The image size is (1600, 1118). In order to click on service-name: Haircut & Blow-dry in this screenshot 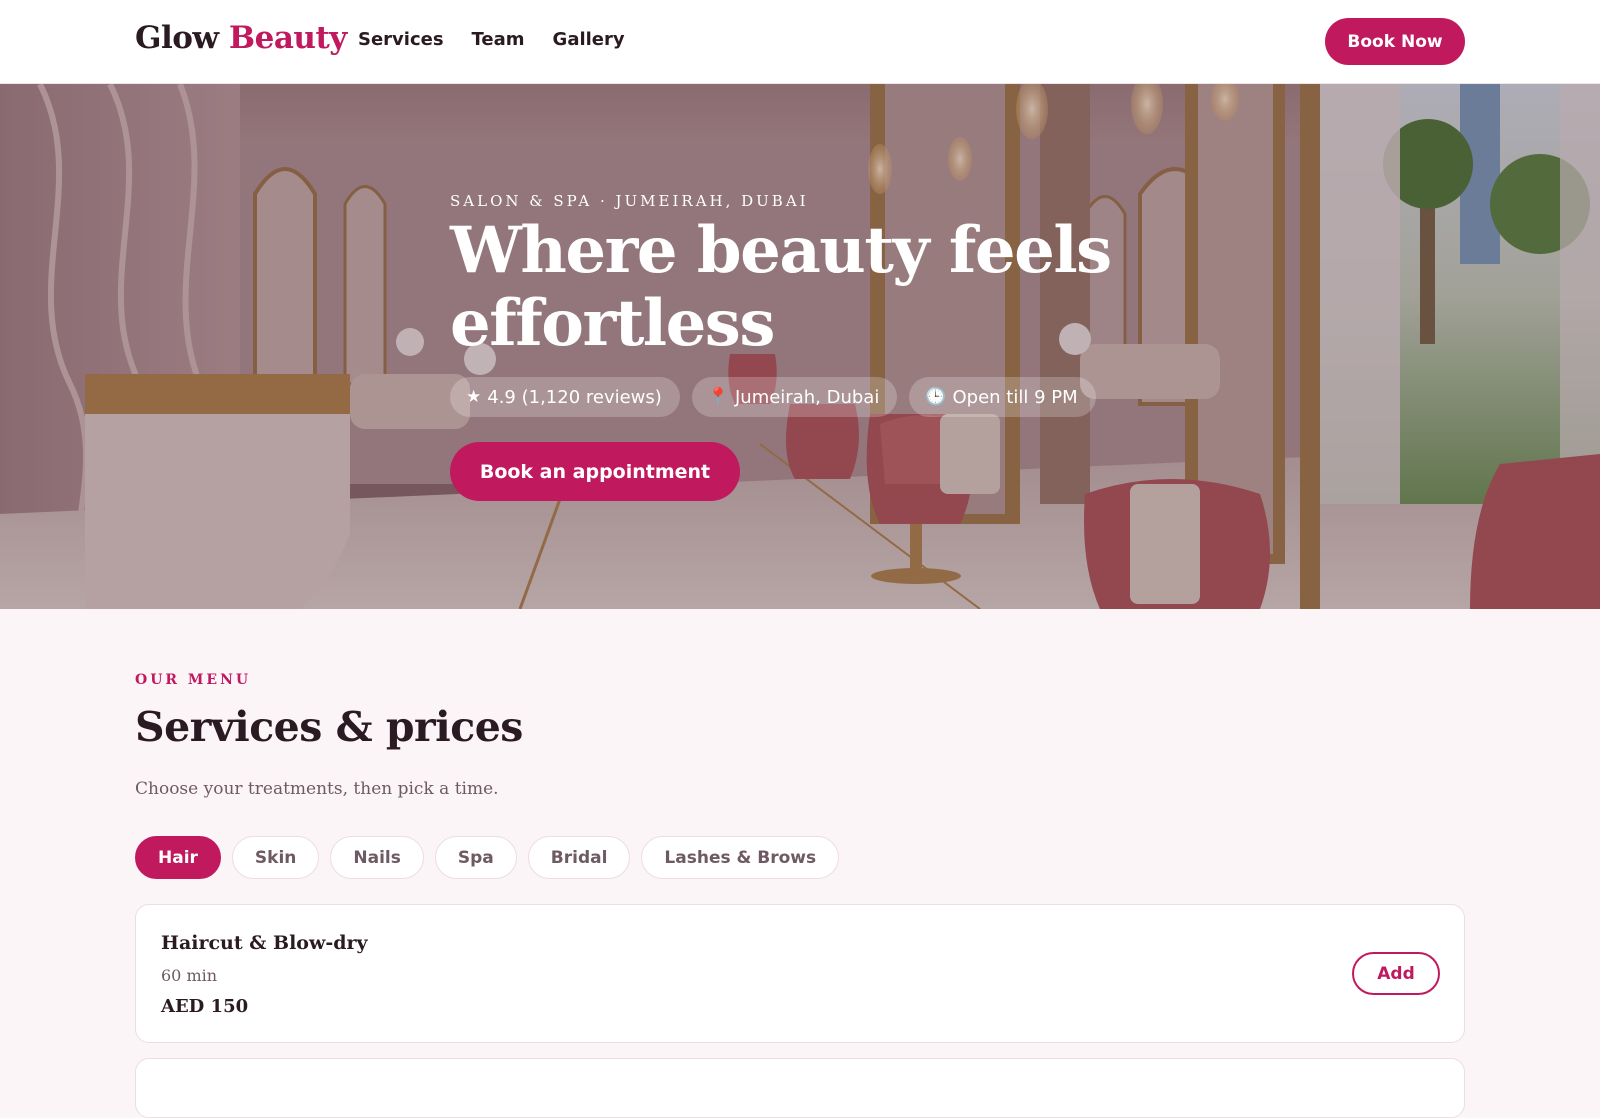, I will do `click(264, 943)`.